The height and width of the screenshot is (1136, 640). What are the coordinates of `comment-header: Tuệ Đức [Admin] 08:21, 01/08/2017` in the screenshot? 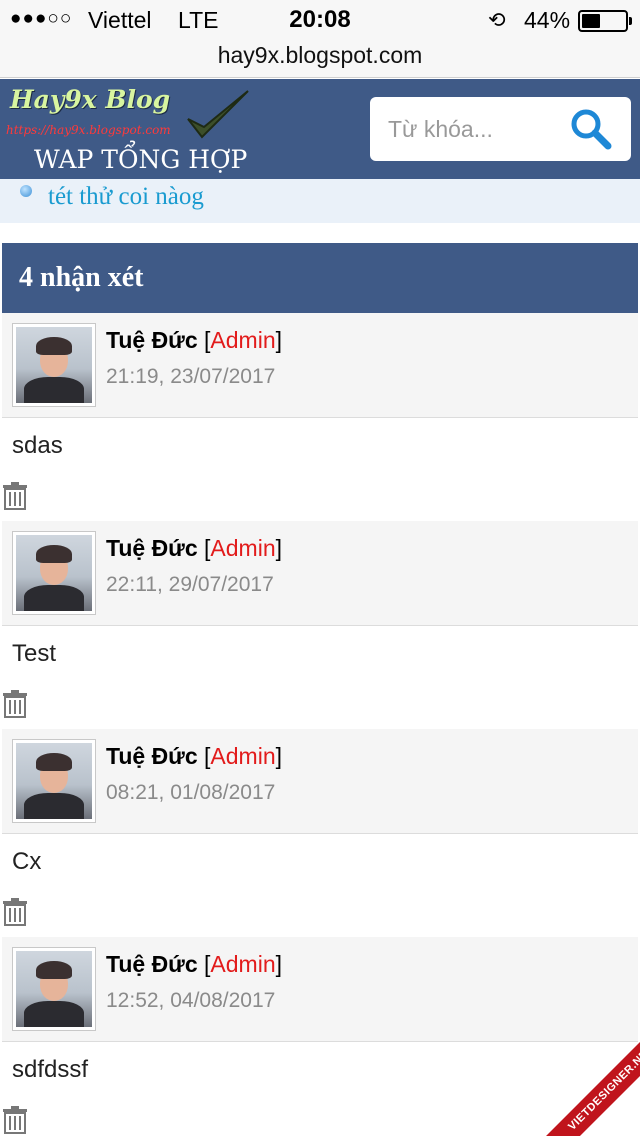 It's located at (320, 781).